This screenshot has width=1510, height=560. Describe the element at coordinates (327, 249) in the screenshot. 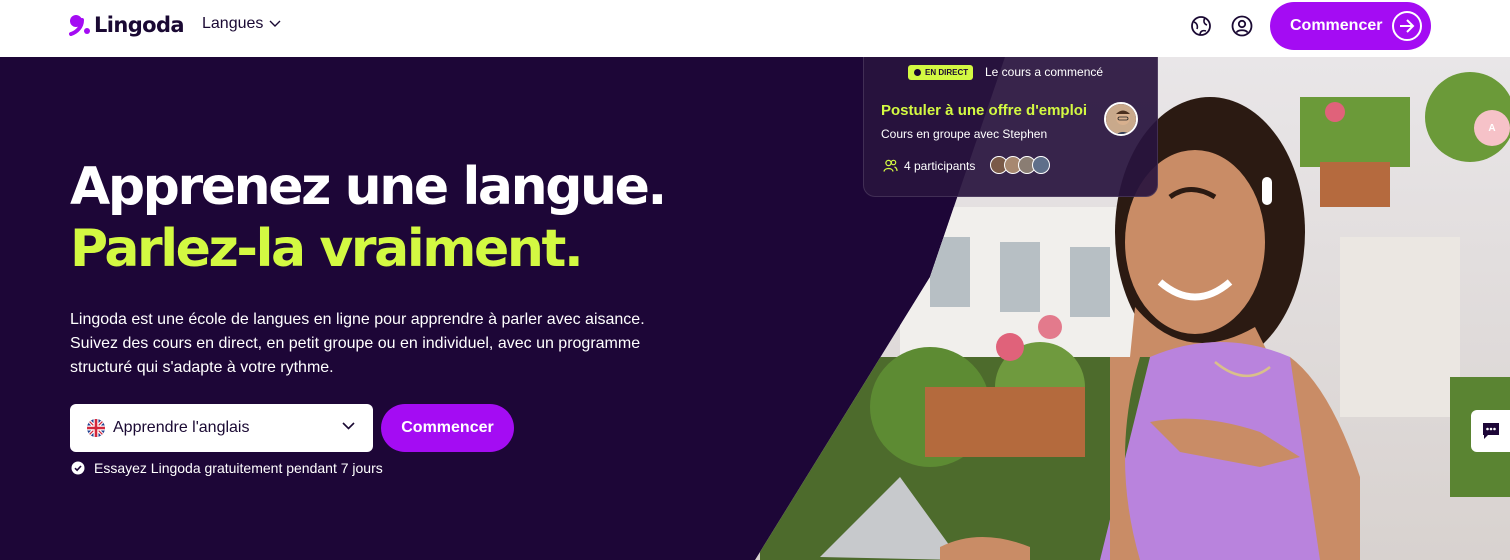

I see `headline-line-2: Parlez-la vraiment.` at that location.